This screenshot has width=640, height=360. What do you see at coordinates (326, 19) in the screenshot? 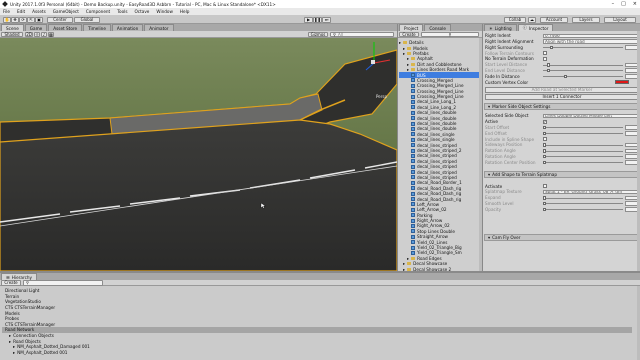
I see `step-button: ⏭` at bounding box center [326, 19].